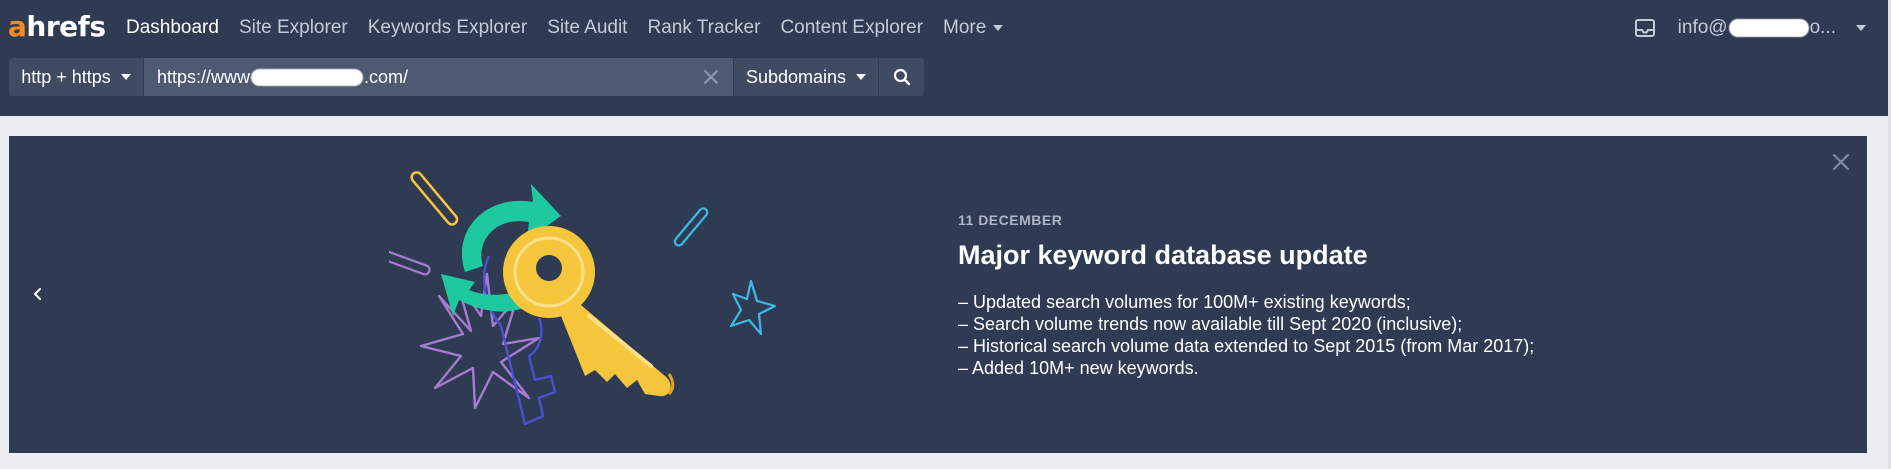  What do you see at coordinates (439, 77) in the screenshot?
I see `url-input: https://www .com/` at bounding box center [439, 77].